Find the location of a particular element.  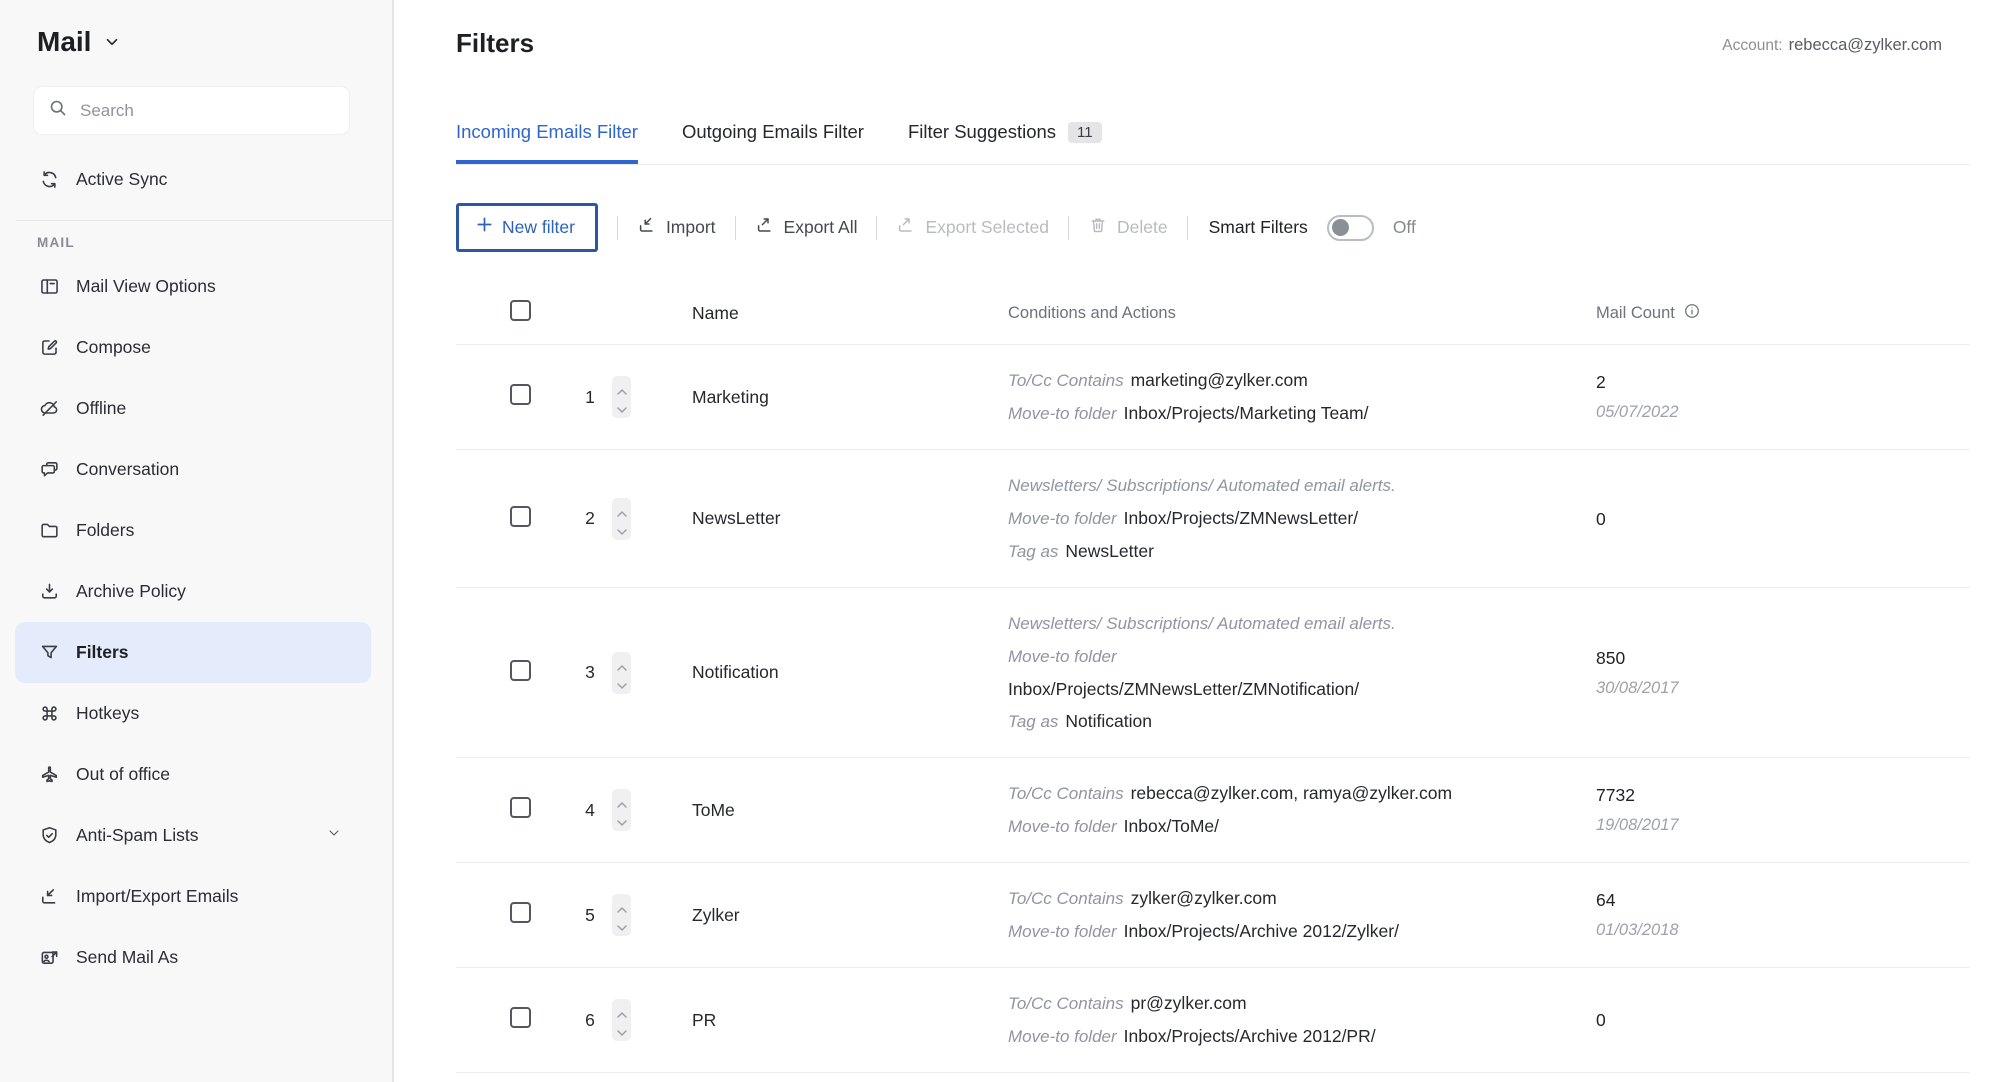

sidebar-item-anti-spam-lists: Anti-Spam Lists is located at coordinates (196, 835).